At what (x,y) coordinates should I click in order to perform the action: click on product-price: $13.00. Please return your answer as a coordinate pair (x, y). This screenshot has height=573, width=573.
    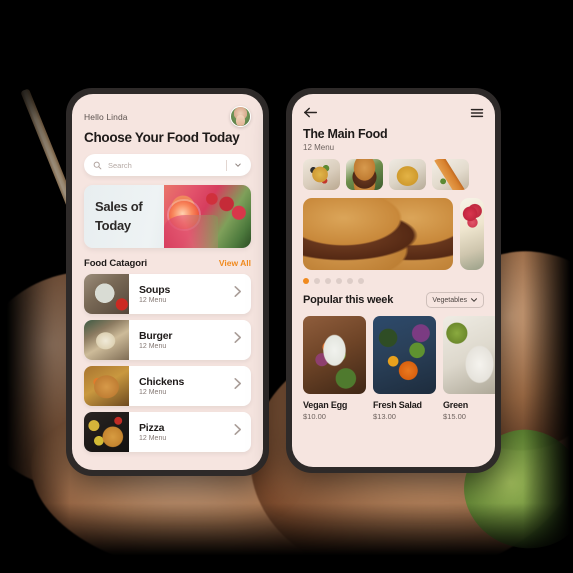
    Looking at the image, I should click on (384, 416).